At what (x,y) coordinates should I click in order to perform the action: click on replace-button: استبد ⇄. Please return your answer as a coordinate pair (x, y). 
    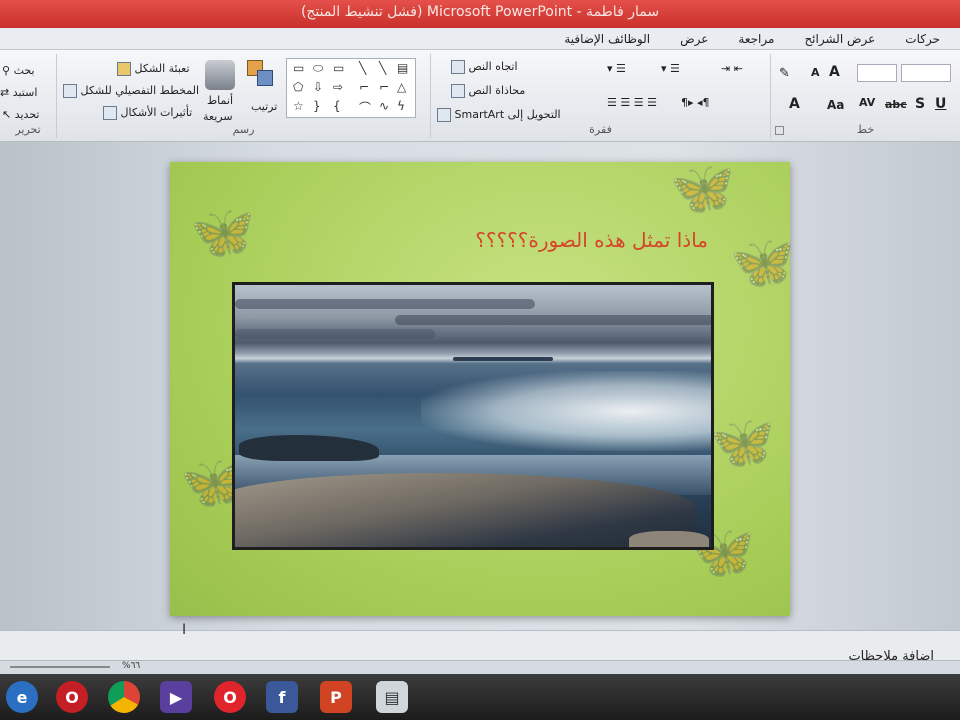
    Looking at the image, I should click on (18, 92).